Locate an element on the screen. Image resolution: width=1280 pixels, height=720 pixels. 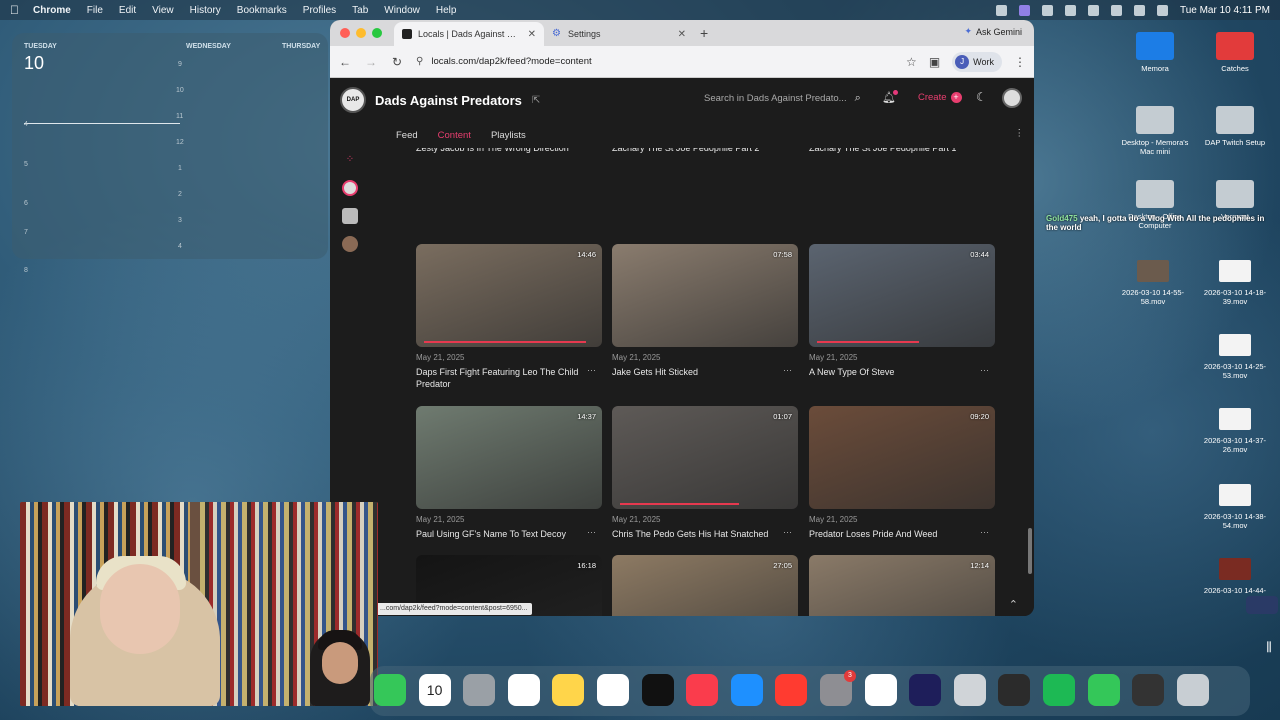
desktop-item: 2026-03-10 14-38-54.mov is located at coordinates (1235, 507).